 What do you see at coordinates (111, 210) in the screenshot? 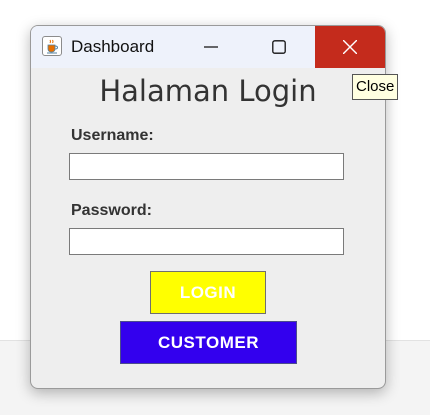
I see `password-label: Password:` at bounding box center [111, 210].